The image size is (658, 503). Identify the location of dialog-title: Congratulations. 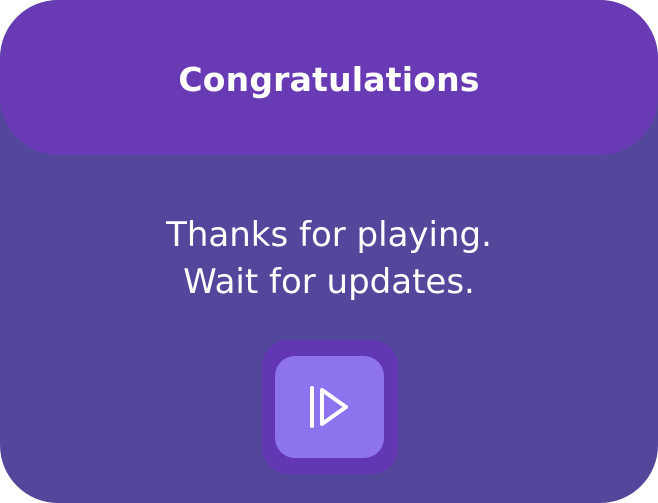
(329, 79).